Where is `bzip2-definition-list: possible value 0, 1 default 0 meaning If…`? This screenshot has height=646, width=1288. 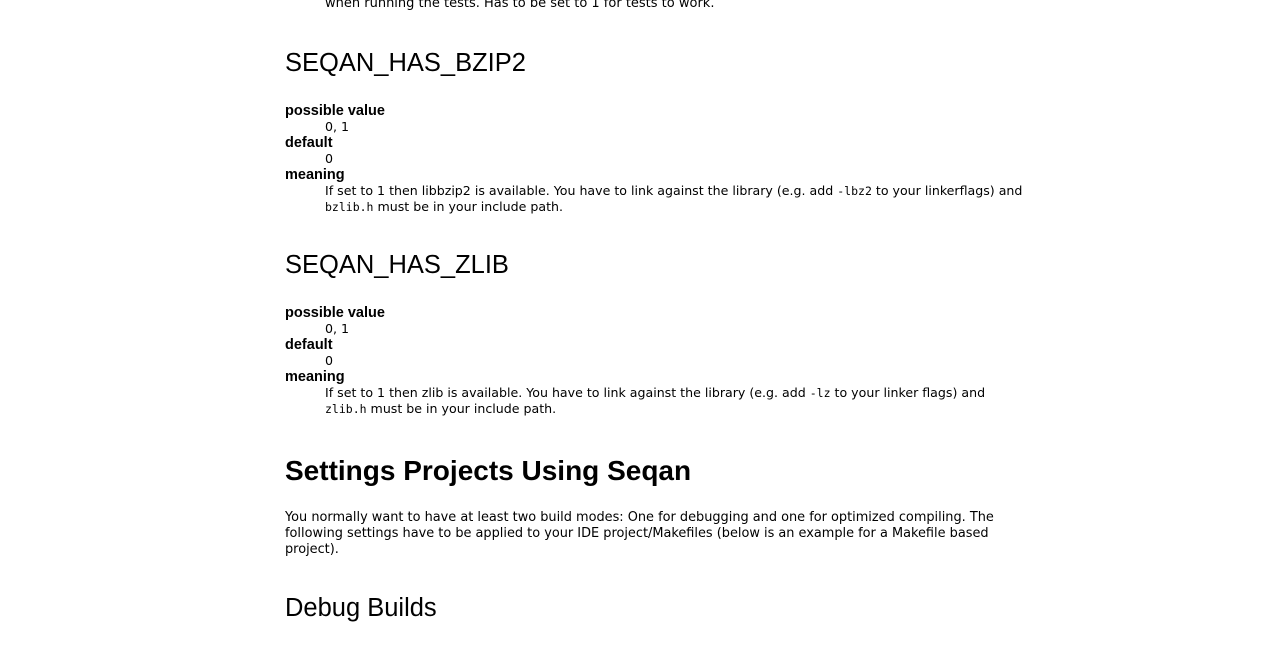
bzip2-definition-list: possible value 0, 1 default 0 meaning If… is located at coordinates (655, 159).